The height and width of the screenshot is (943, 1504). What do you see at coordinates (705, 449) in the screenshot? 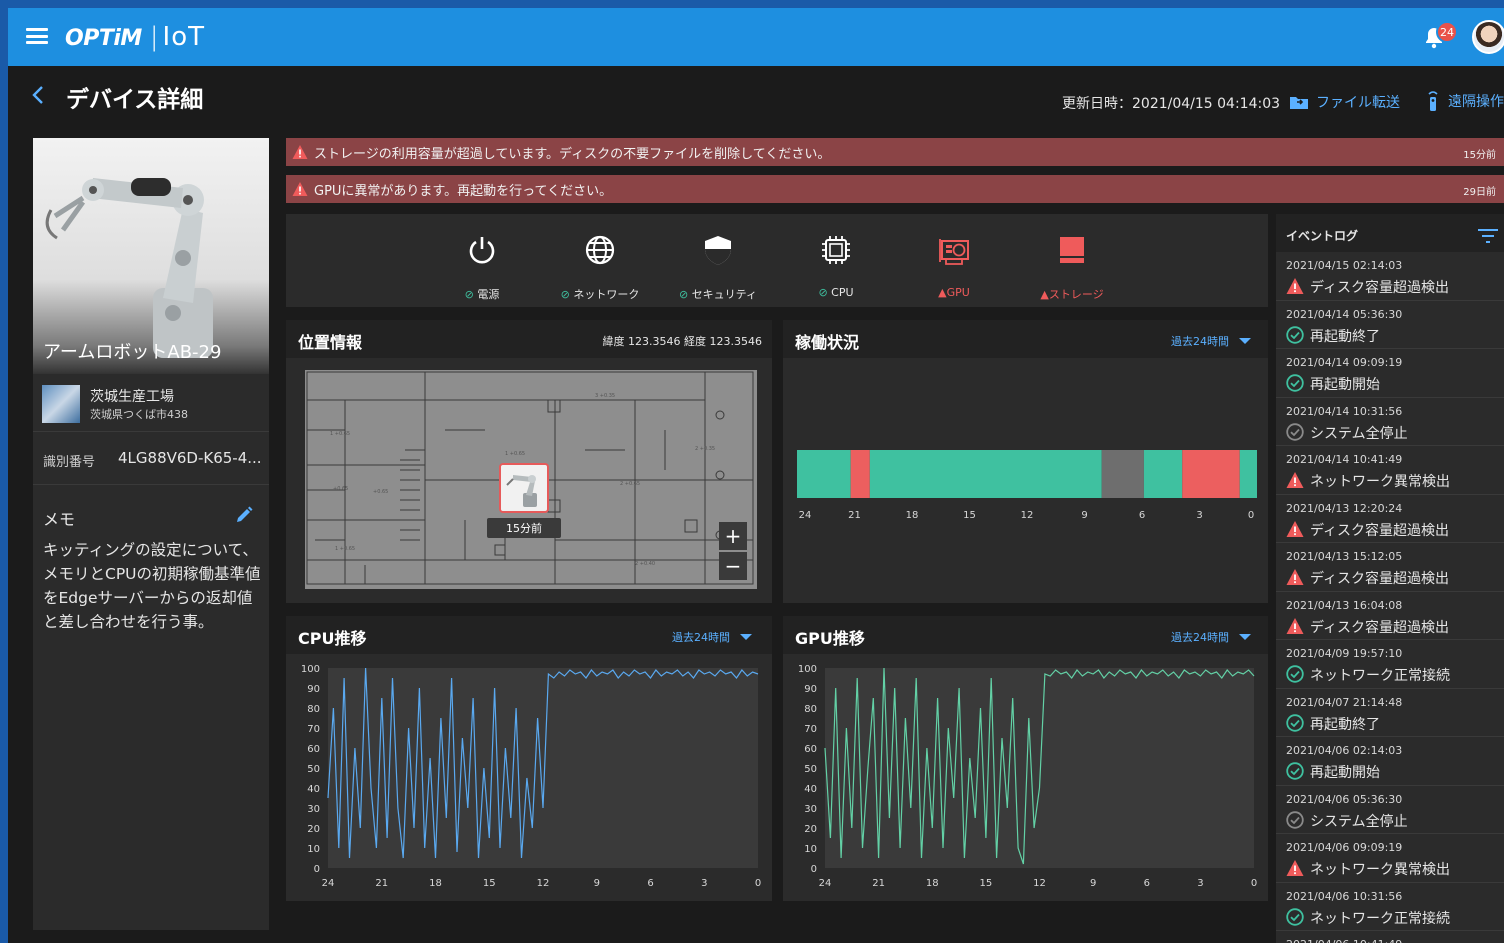
I see `svg-text: 2 +0.35` at bounding box center [705, 449].